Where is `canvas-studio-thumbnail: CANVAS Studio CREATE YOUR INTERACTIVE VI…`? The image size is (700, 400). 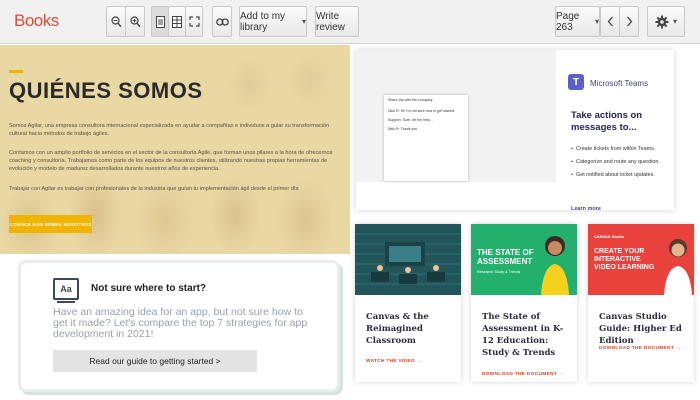
canvas-studio-thumbnail: CANVAS Studio CREATE YOUR INTERACTIVE VI… is located at coordinates (641, 259).